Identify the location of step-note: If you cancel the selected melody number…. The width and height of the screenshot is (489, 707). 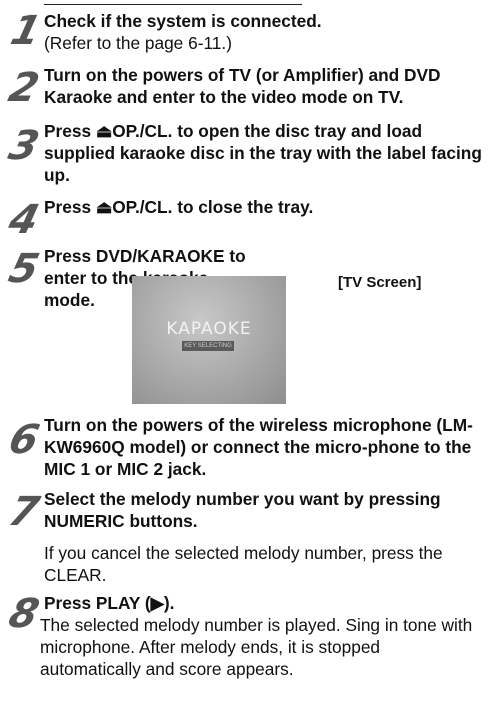
(243, 564).